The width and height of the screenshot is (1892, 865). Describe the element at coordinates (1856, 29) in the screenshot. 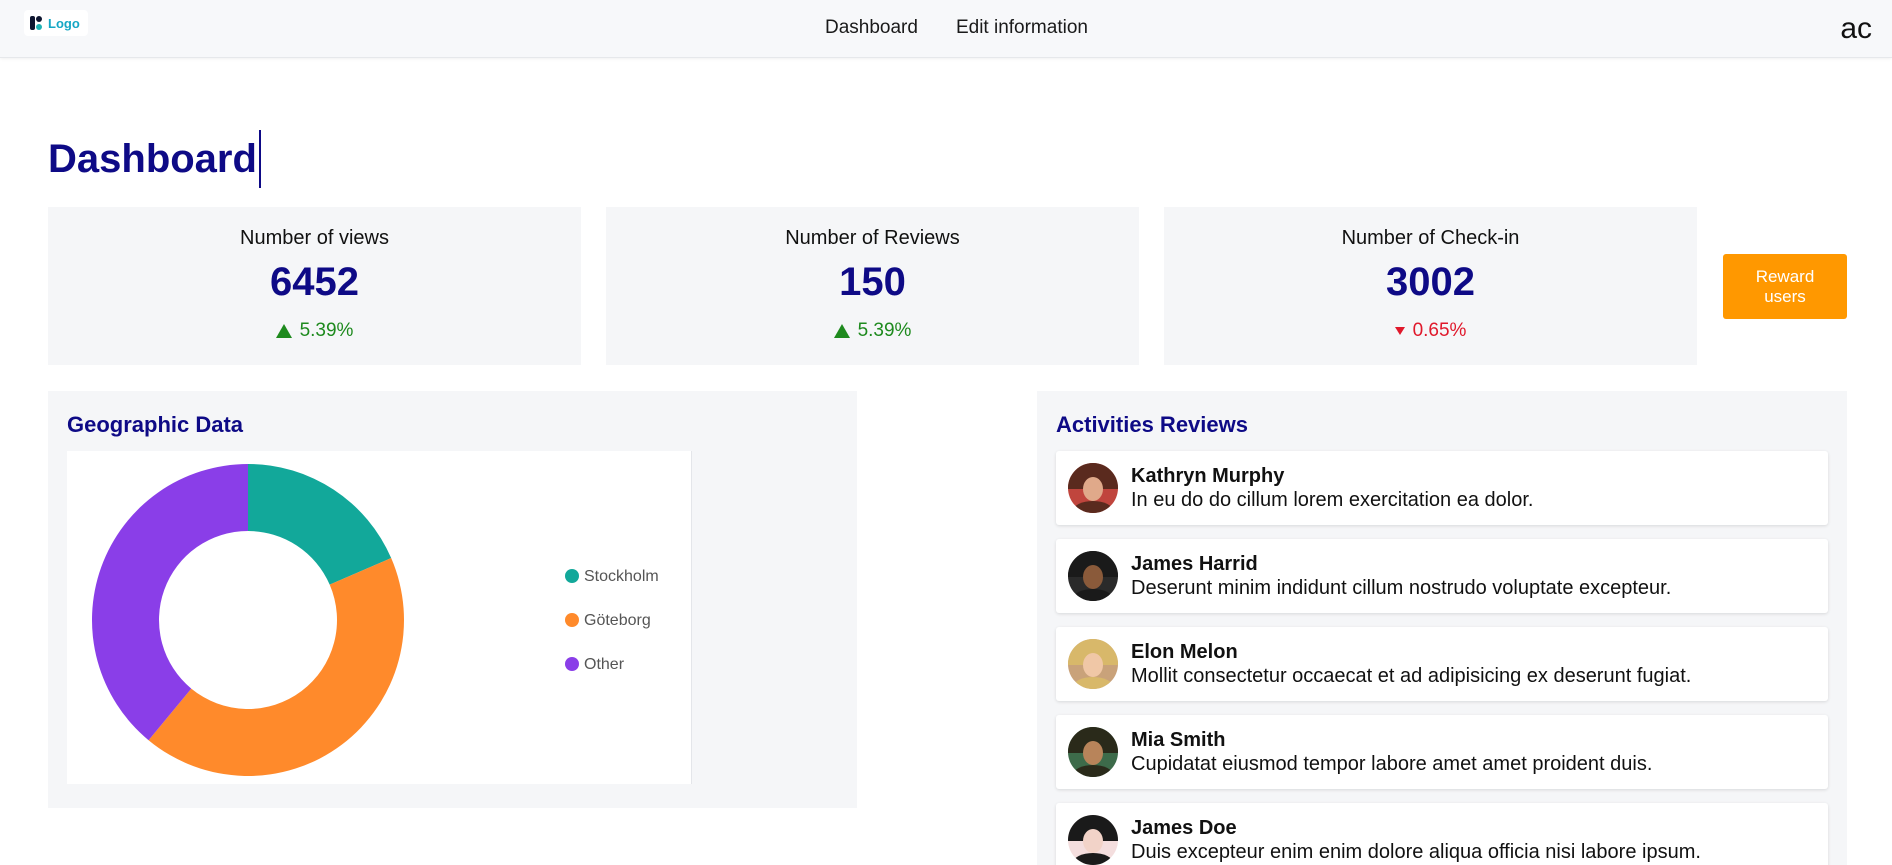

I see `user-avatar-initials: ac` at that location.